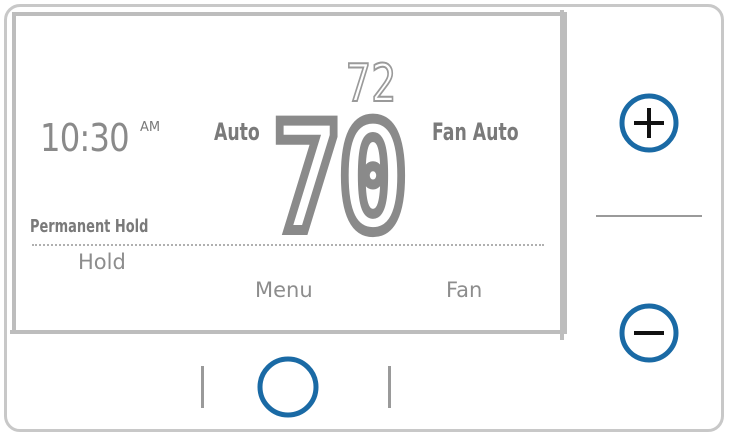 This screenshot has height=436, width=730. I want to click on clock-display: 10:30, so click(92, 138).